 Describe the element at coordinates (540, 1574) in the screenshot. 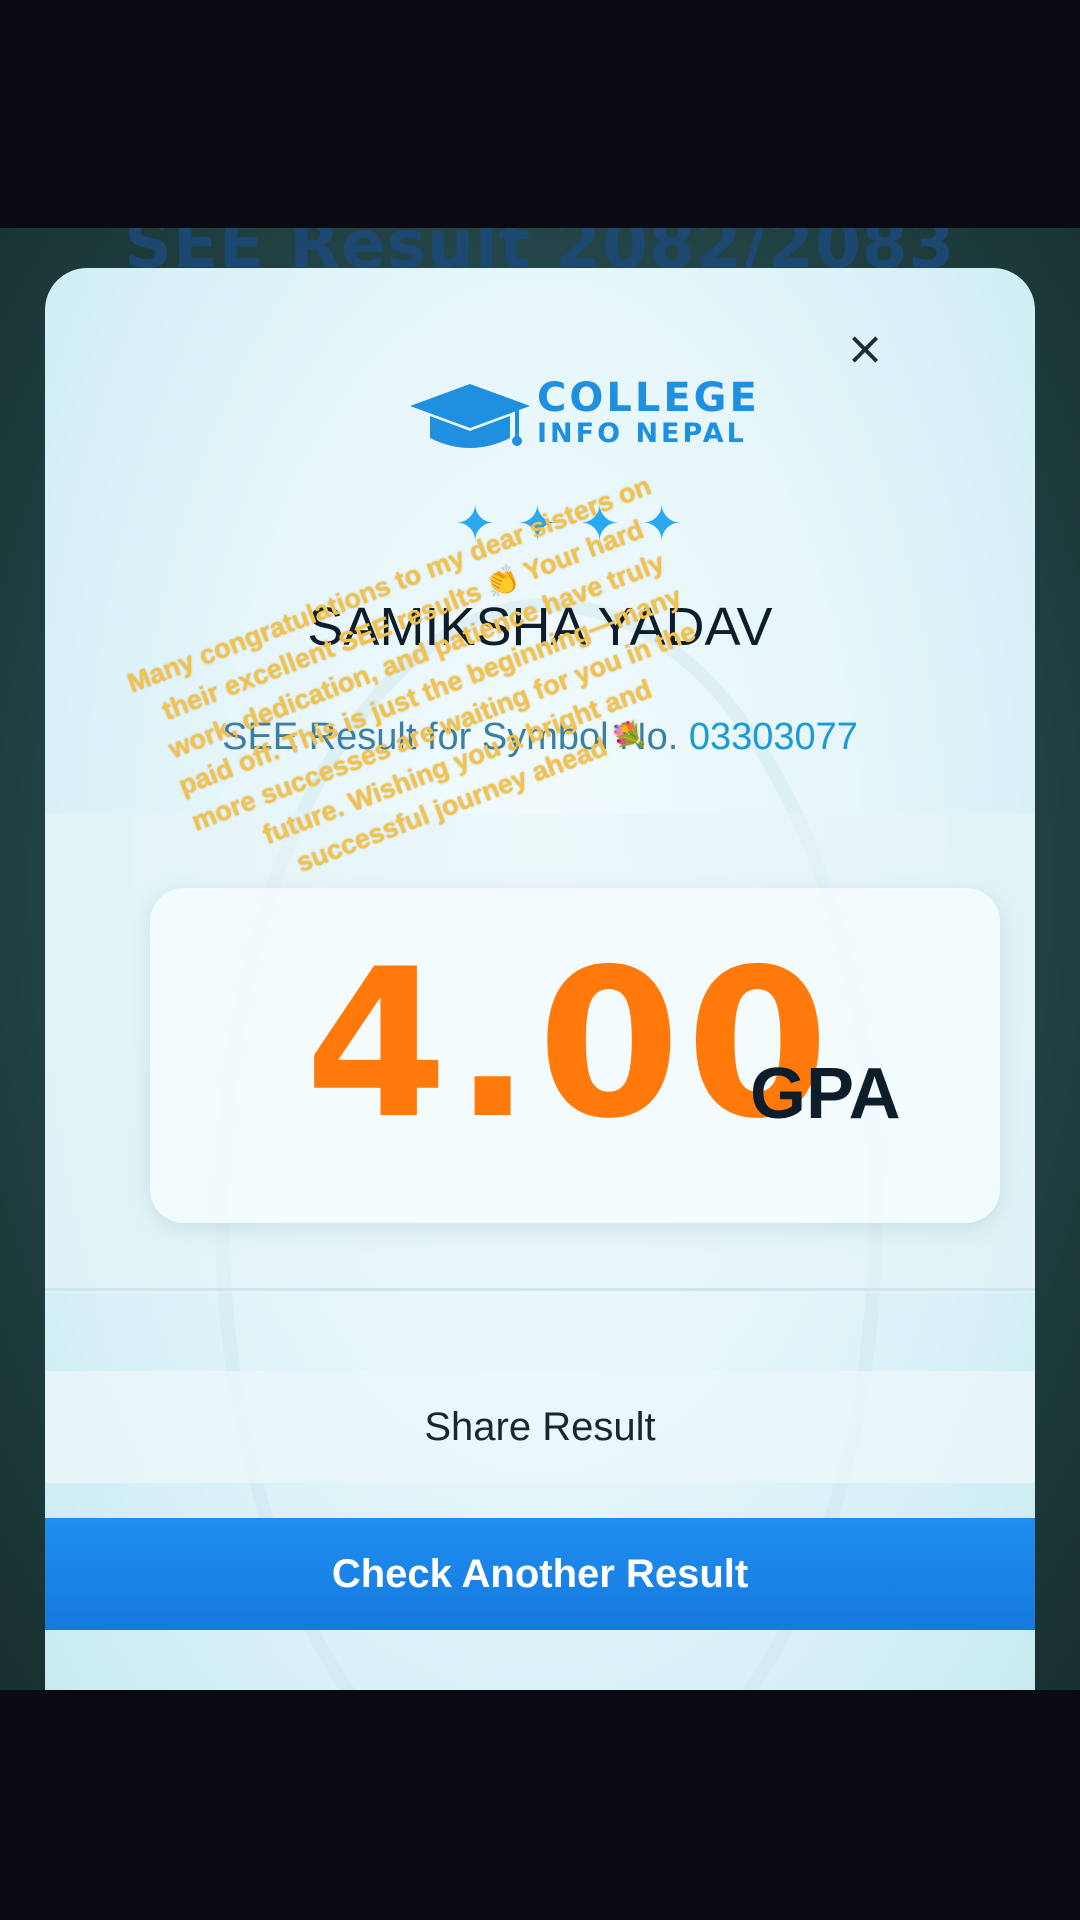

I see `check-another-result-button: Check Another Result` at that location.